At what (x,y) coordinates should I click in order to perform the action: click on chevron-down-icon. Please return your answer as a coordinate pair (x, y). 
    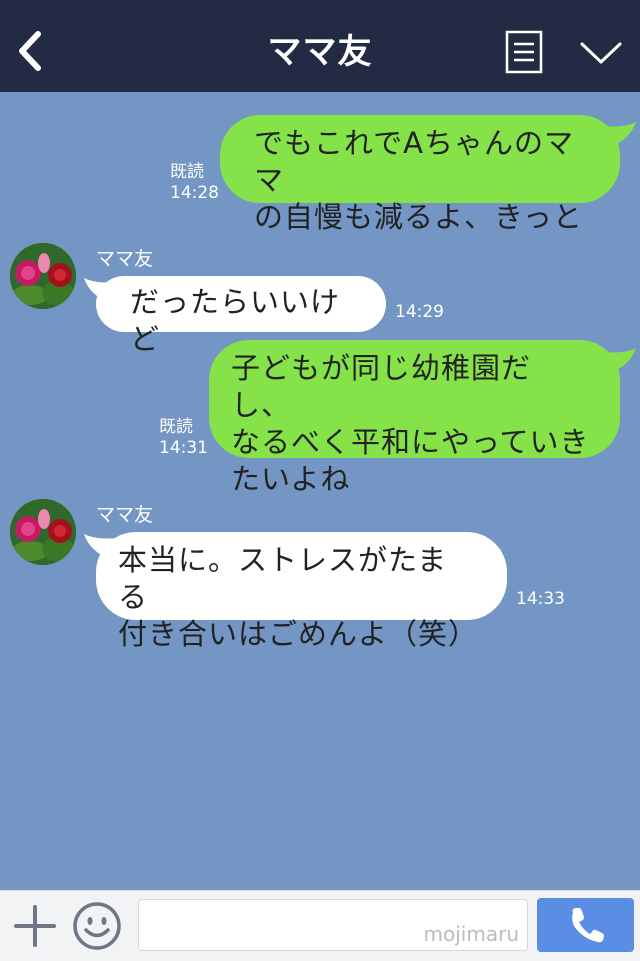
    Looking at the image, I should click on (601, 53).